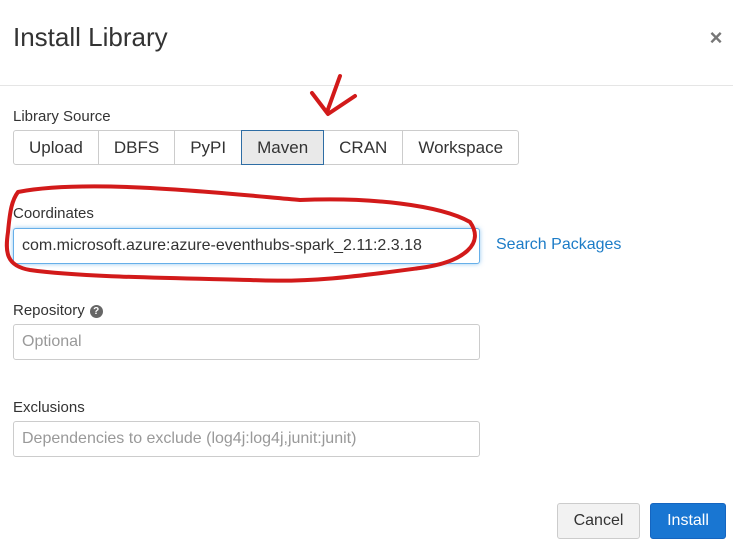 Image resolution: width=733 pixels, height=551 pixels. Describe the element at coordinates (246, 246) in the screenshot. I see `coordinates-input` at that location.